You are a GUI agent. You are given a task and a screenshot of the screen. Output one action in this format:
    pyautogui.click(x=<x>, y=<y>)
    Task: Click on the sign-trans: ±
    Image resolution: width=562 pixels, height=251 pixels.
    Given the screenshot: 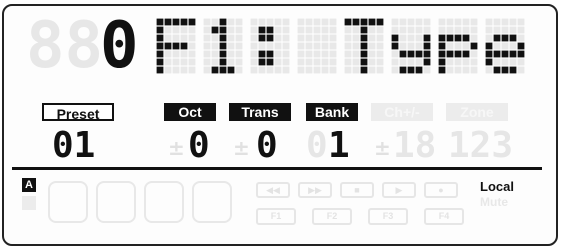 What is the action you would take?
    pyautogui.click(x=241, y=148)
    